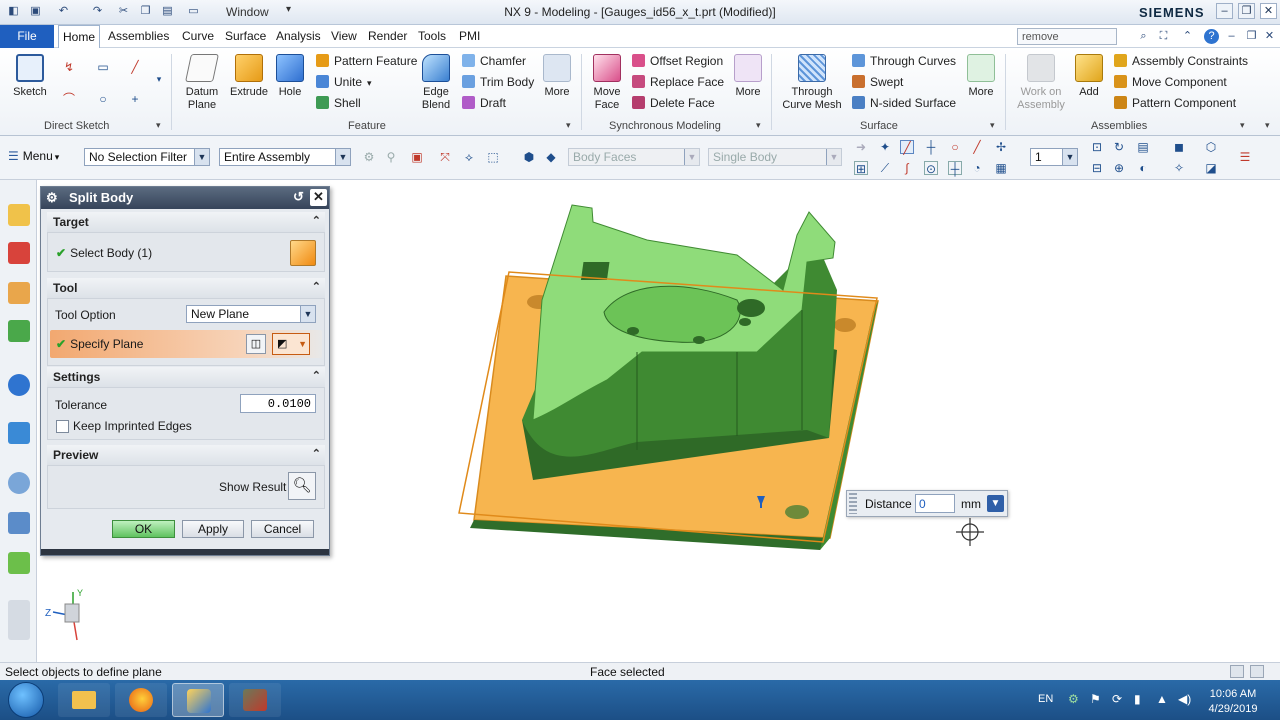  What do you see at coordinates (19, 620) in the screenshot?
I see `resource-scroll-icon` at bounding box center [19, 620].